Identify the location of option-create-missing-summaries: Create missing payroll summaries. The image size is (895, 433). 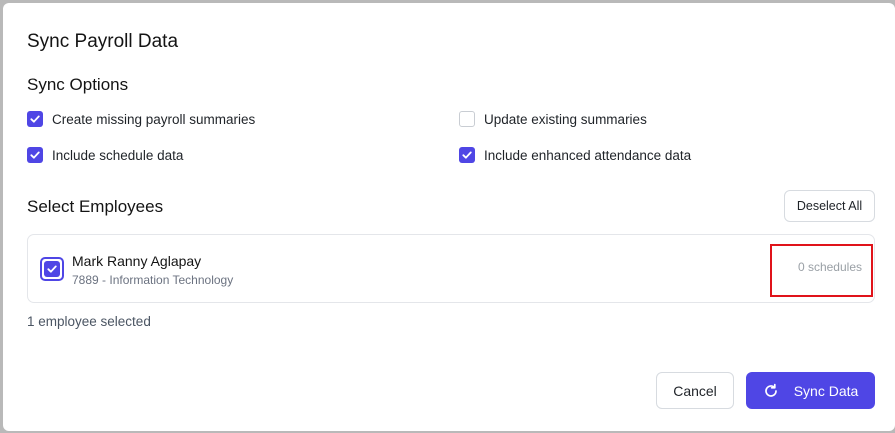
(141, 119).